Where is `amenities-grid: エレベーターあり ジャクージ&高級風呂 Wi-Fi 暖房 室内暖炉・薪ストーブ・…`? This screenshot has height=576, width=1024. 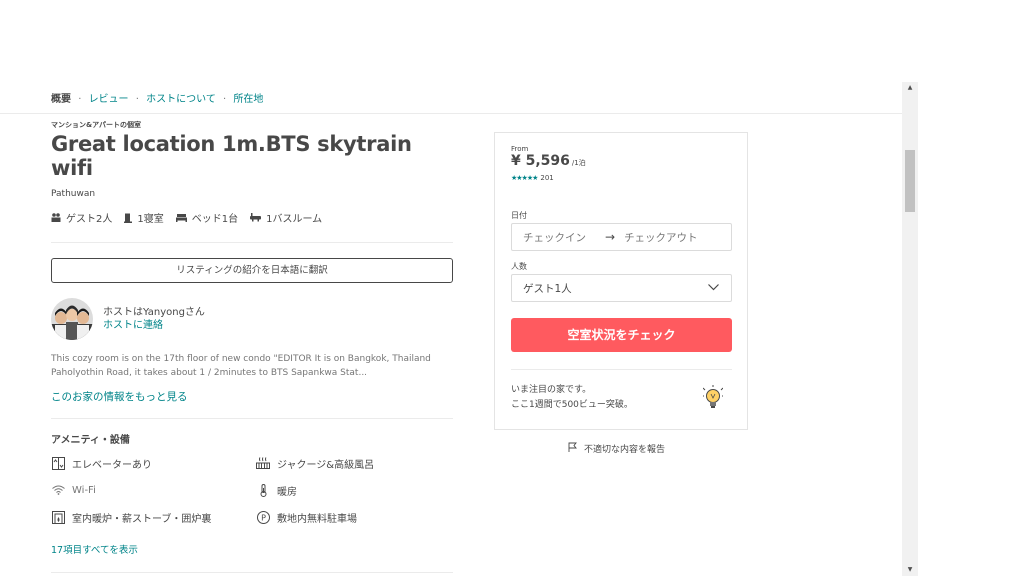 amenities-grid: エレベーターあり ジャクージ&高級風呂 Wi-Fi 暖房 室内暖炉・薪ストーブ・… is located at coordinates (252, 490).